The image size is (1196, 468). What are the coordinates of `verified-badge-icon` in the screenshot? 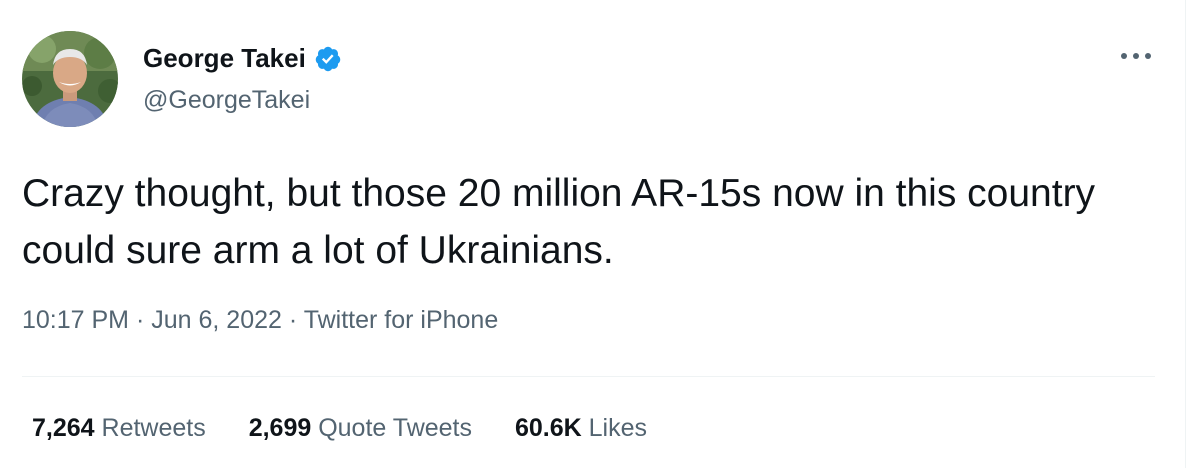 It's located at (328, 59).